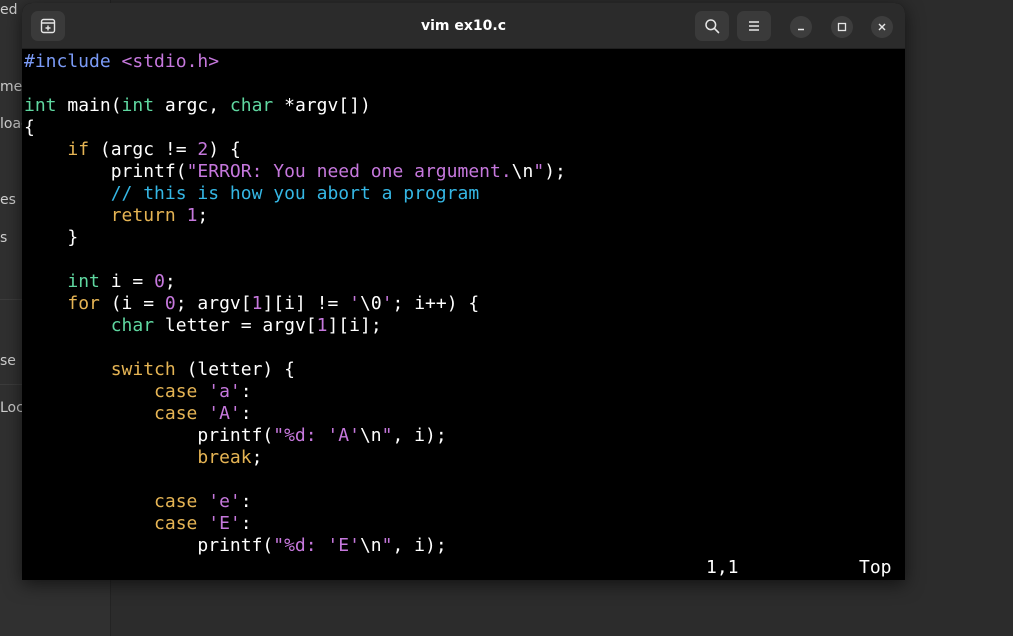 This screenshot has height=636, width=1013. I want to click on code-line: printf("%d: 'E'\n", i);, so click(463, 546).